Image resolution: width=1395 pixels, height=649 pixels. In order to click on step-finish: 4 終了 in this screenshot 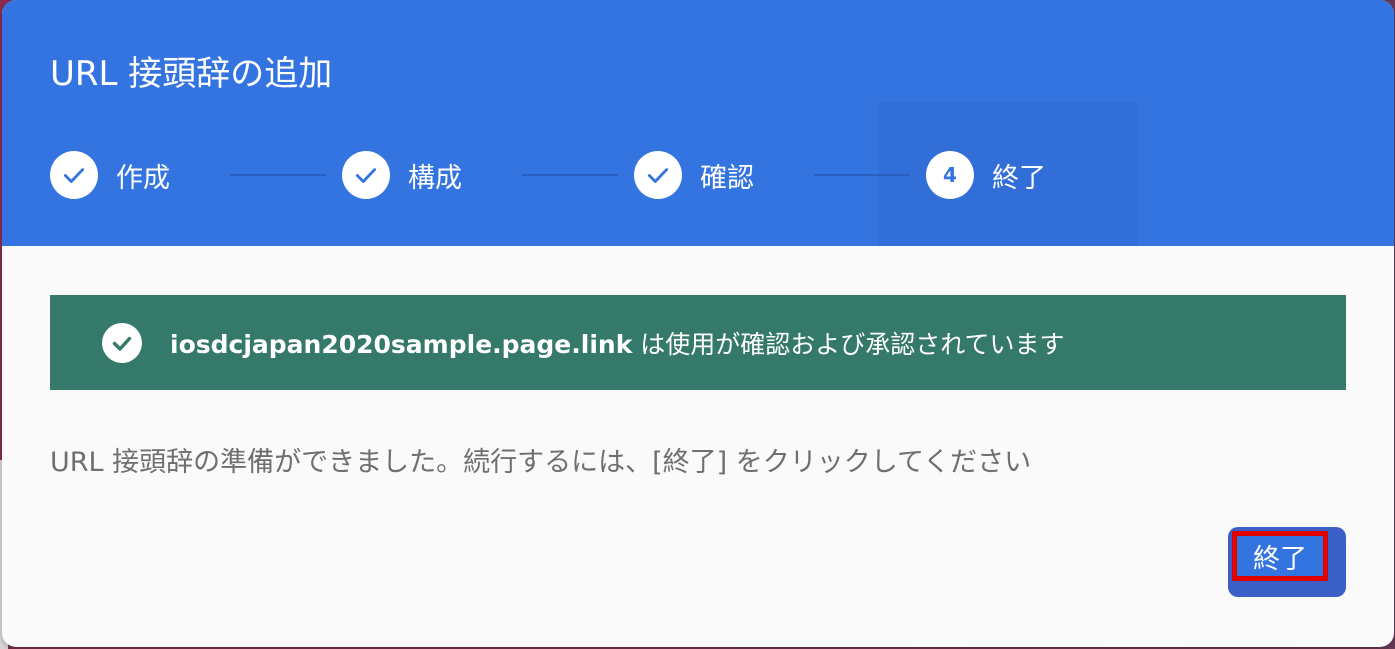, I will do `click(986, 175)`.